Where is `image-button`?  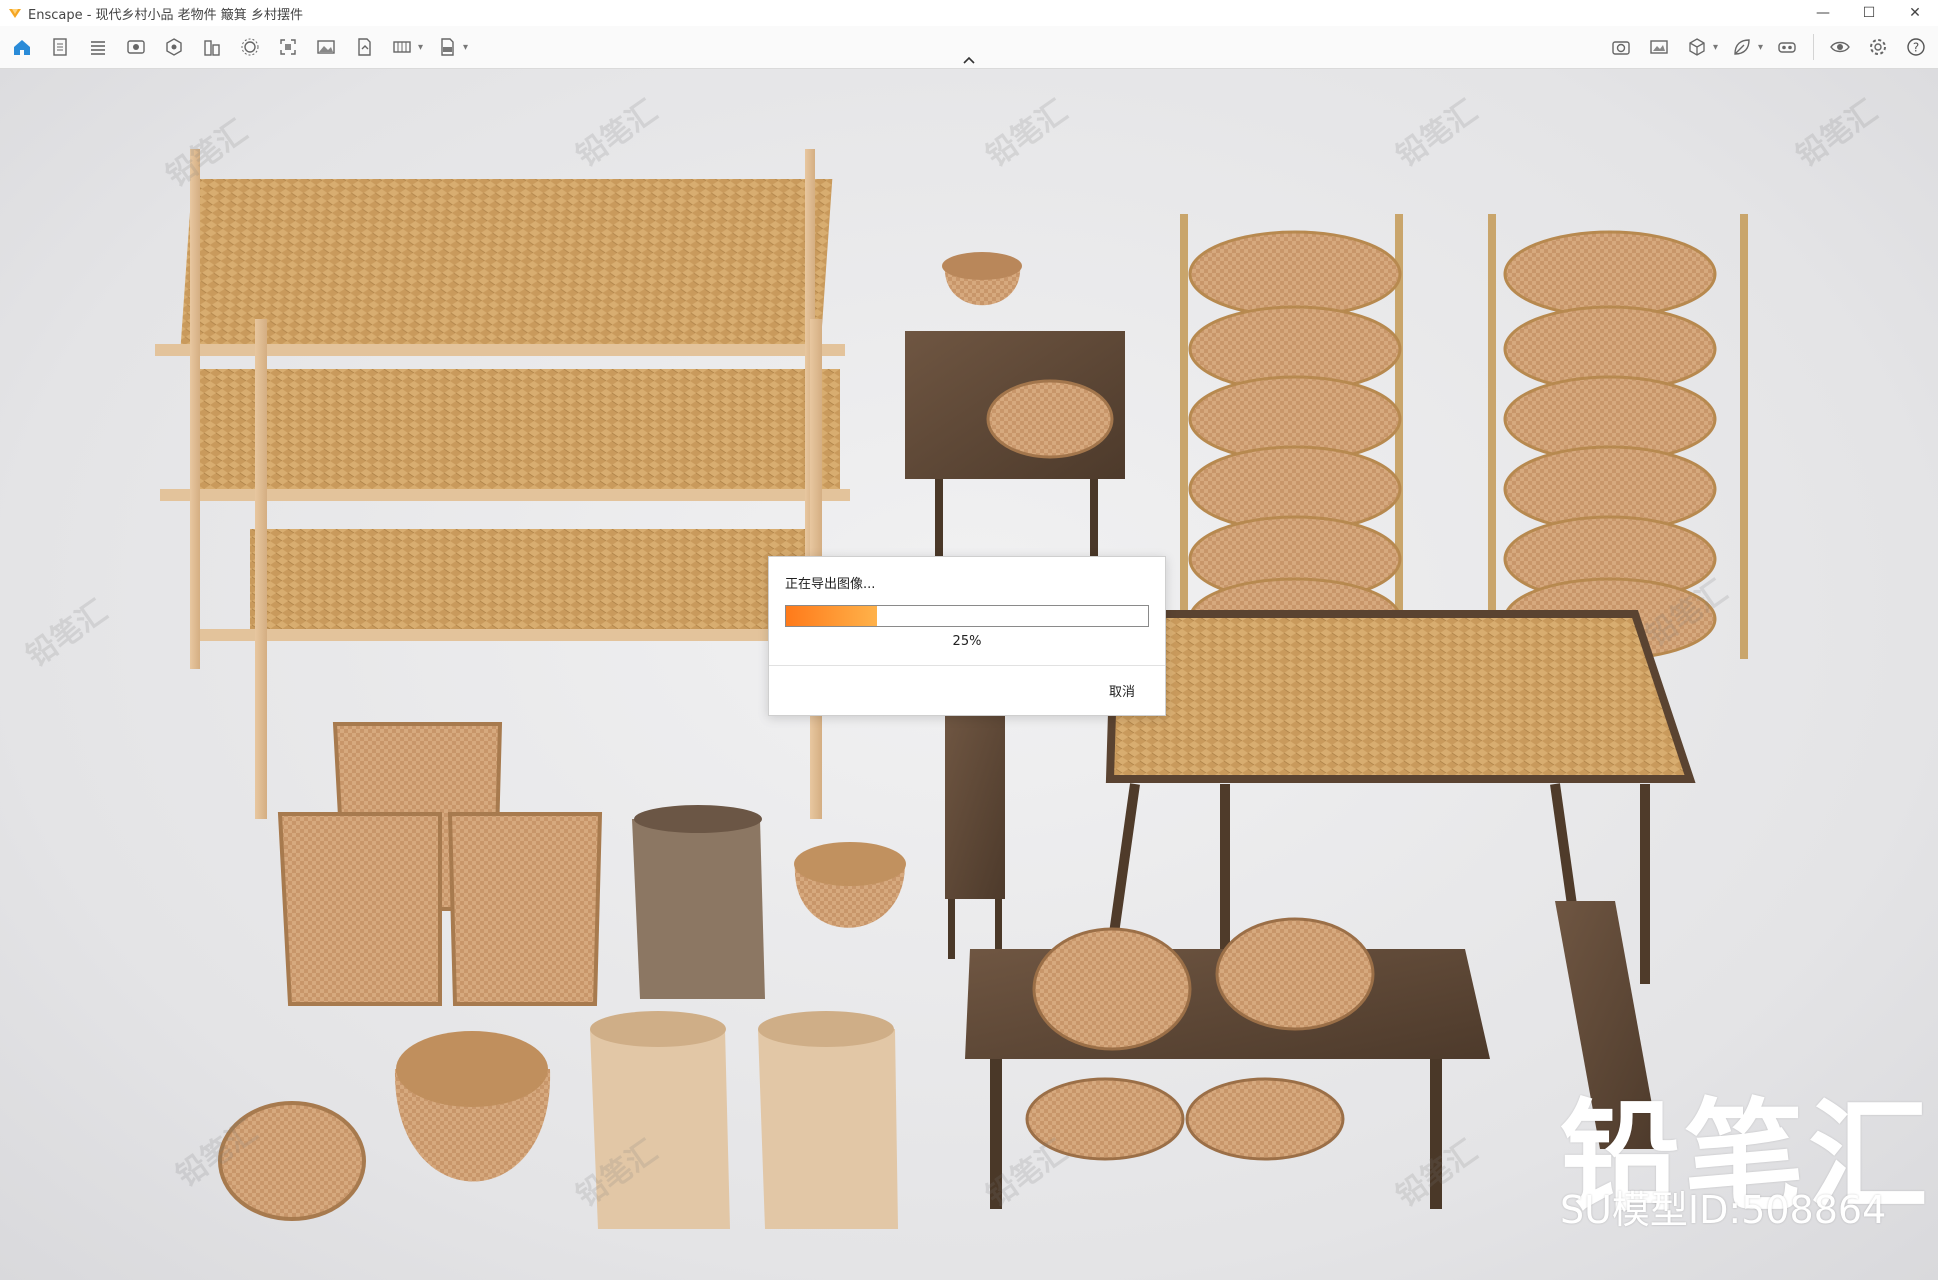
image-button is located at coordinates (326, 47).